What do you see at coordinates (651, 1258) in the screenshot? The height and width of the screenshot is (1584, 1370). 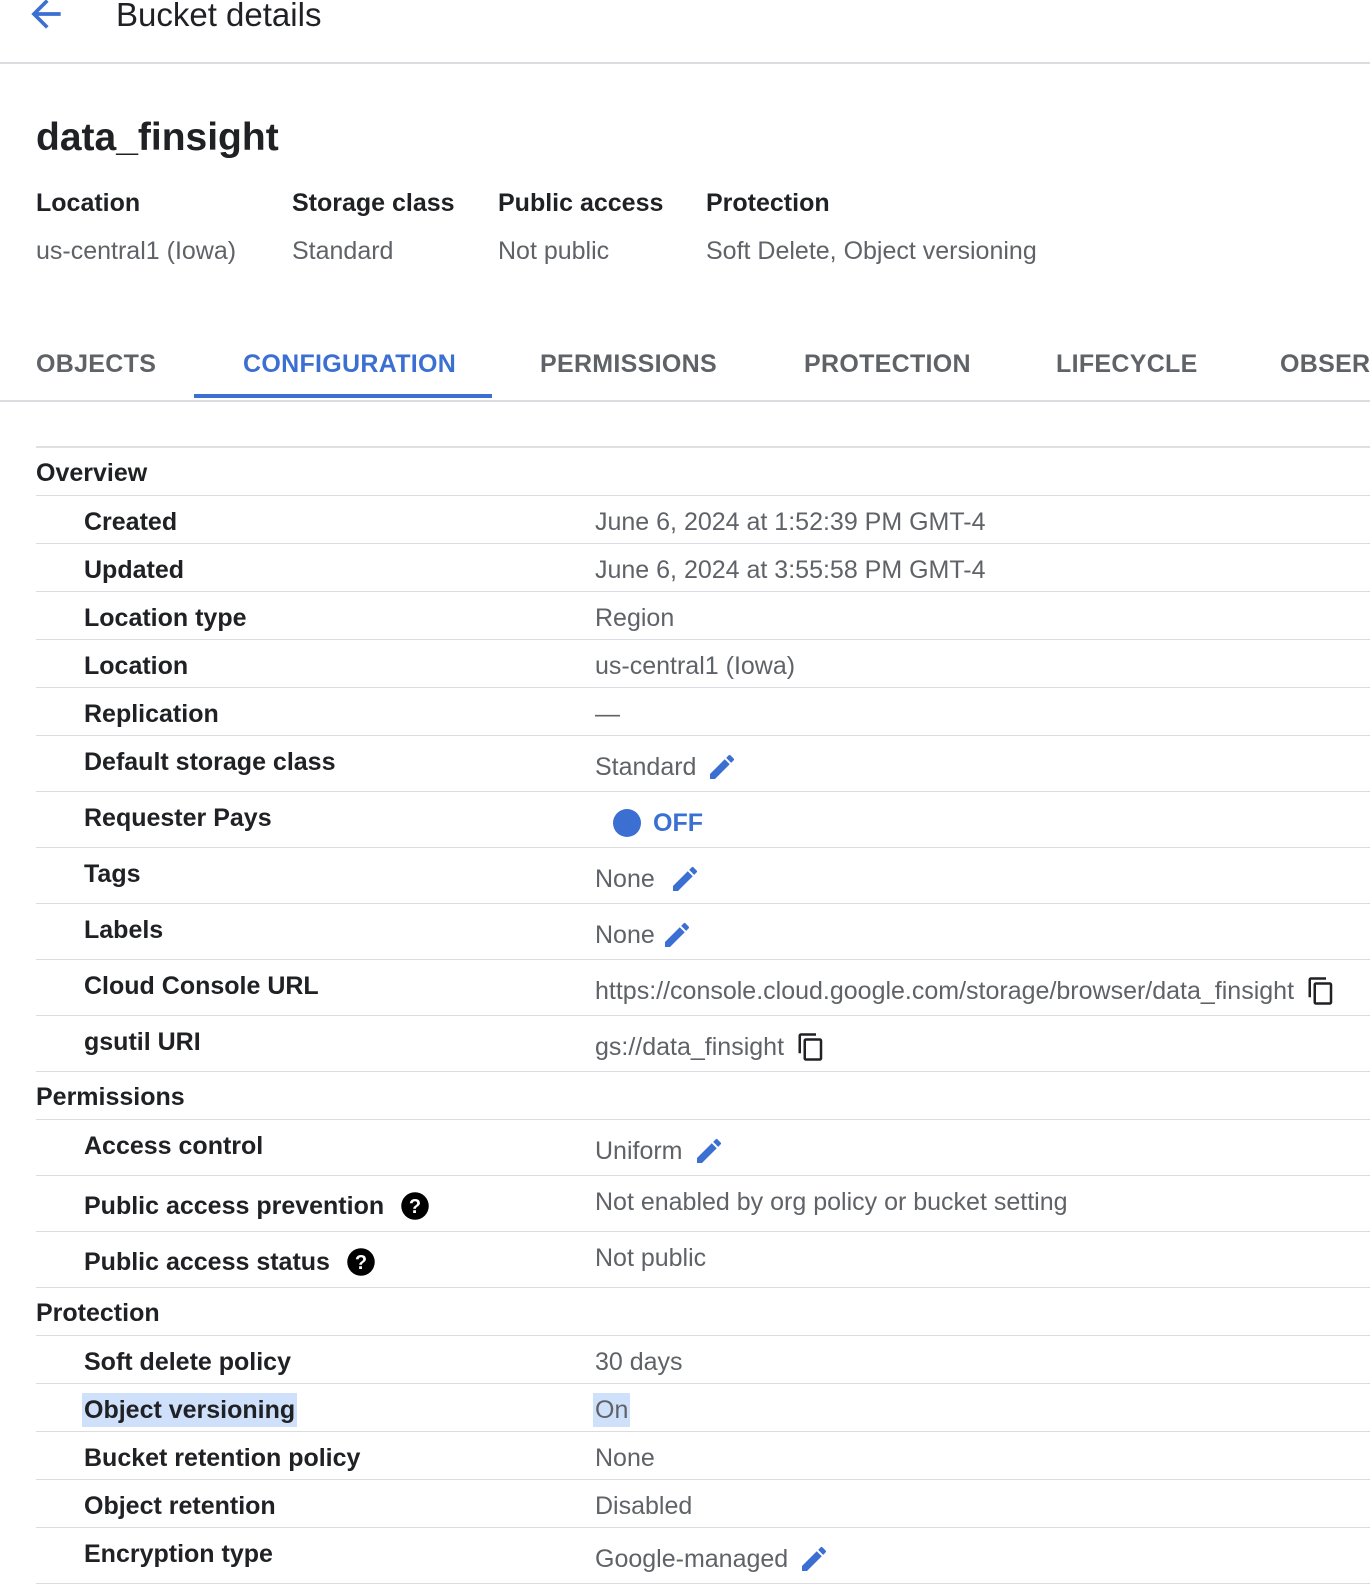 I see `row-value: Not public` at bounding box center [651, 1258].